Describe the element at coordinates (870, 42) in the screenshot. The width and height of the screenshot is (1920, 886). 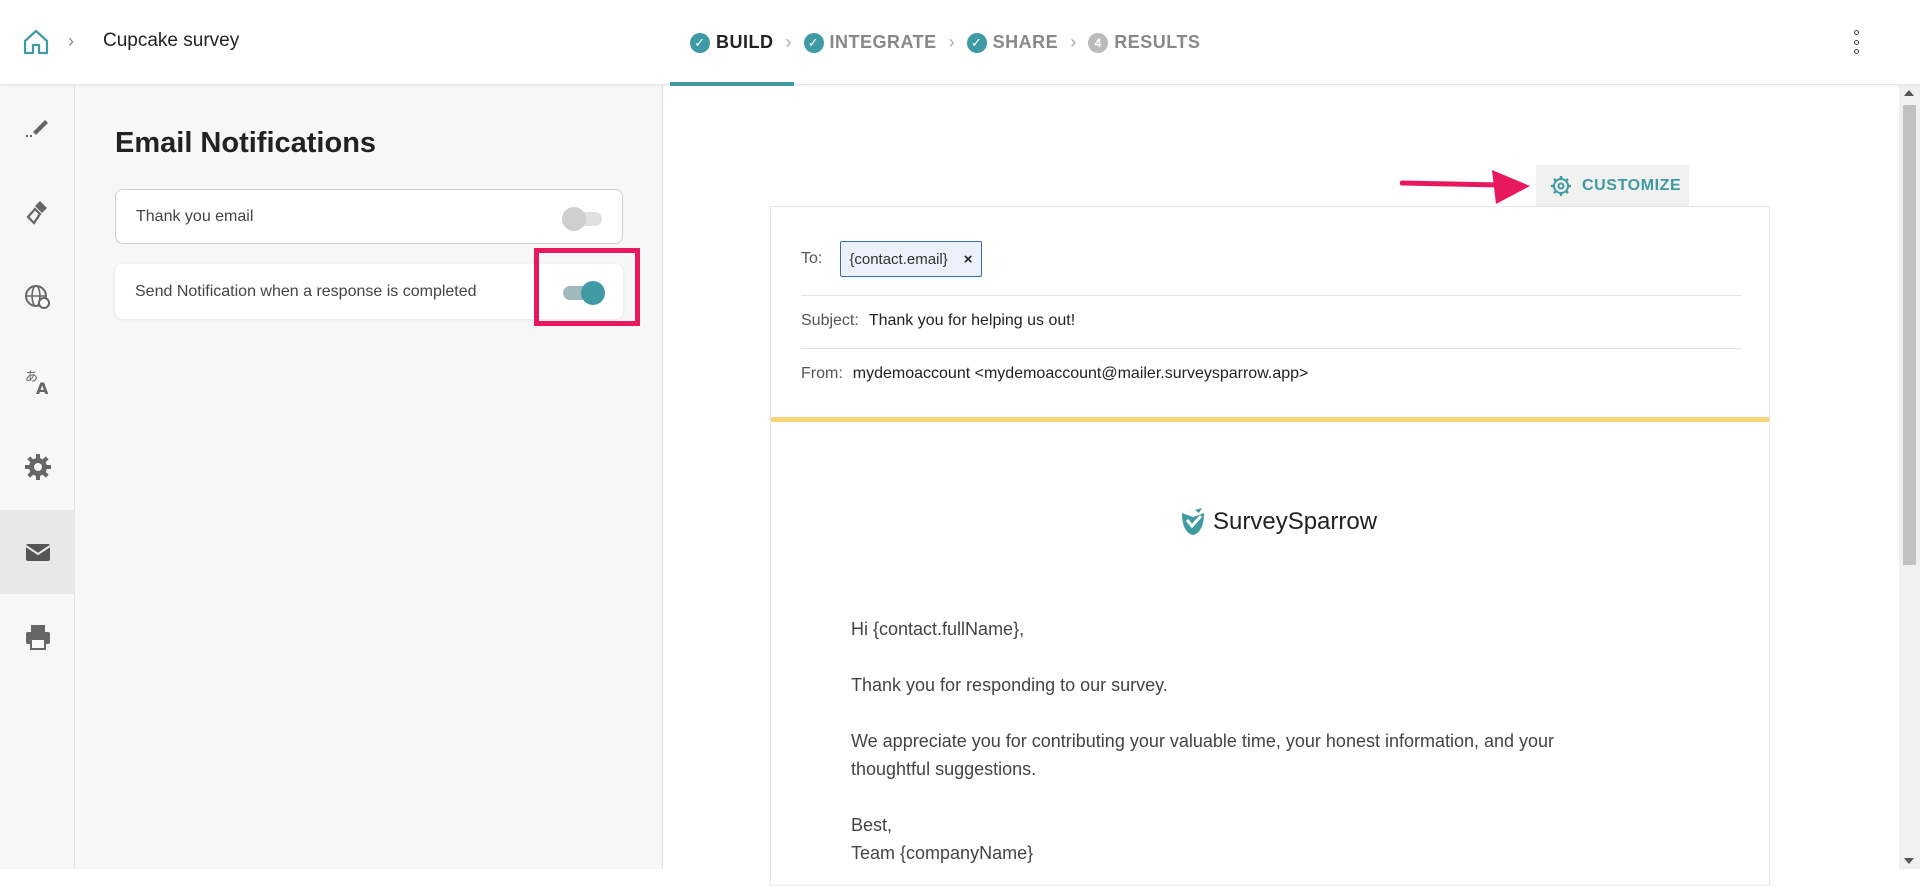
I see `step-integrate: ✓ INTEGRATE` at that location.